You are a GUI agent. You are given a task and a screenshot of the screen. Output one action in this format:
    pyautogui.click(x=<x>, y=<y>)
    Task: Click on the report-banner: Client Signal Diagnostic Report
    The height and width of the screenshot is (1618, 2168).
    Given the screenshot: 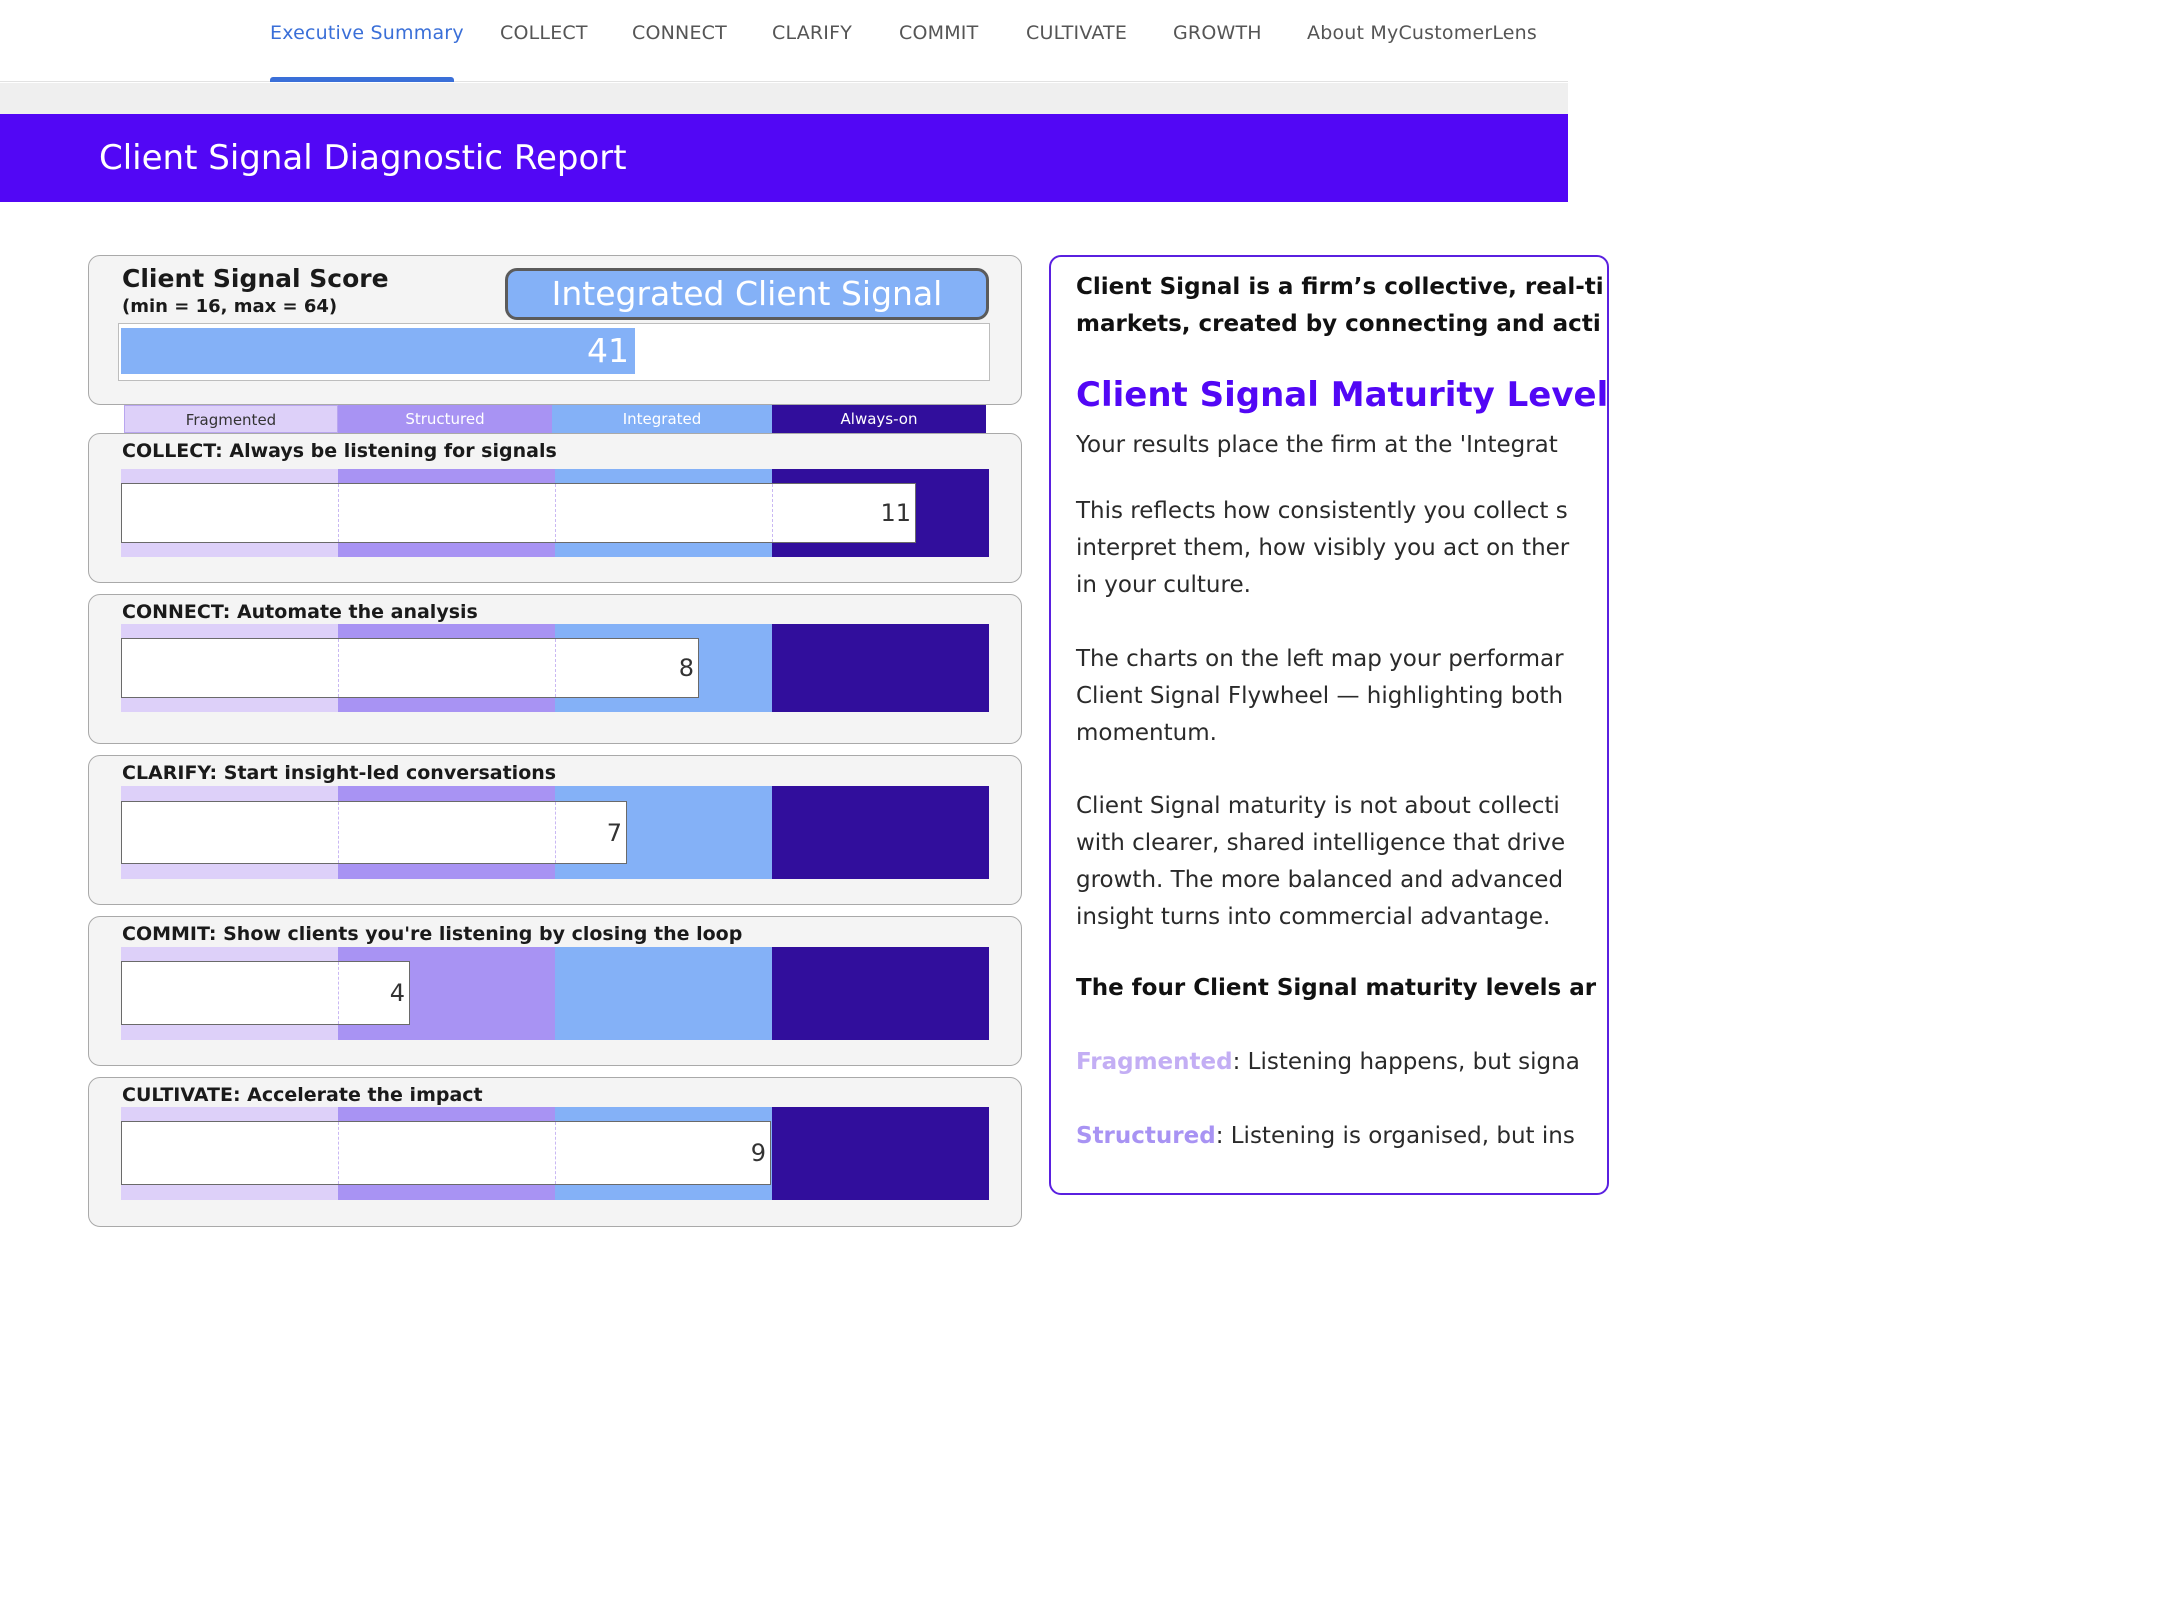 What is the action you would take?
    pyautogui.click(x=784, y=158)
    